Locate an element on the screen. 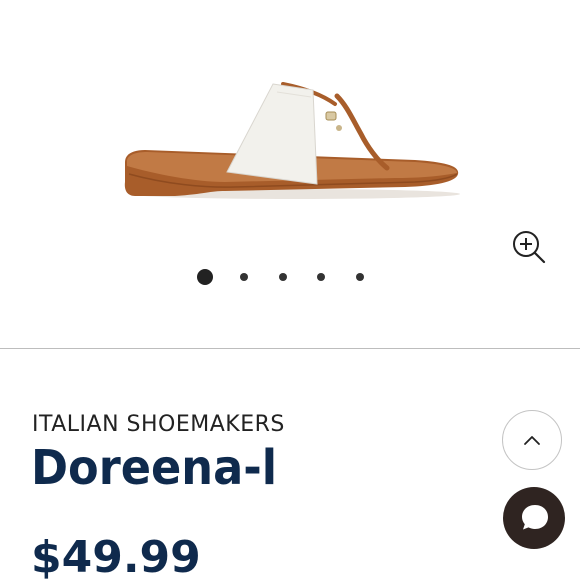 Image resolution: width=580 pixels, height=580 pixels. zoom-in-icon is located at coordinates (529, 247).